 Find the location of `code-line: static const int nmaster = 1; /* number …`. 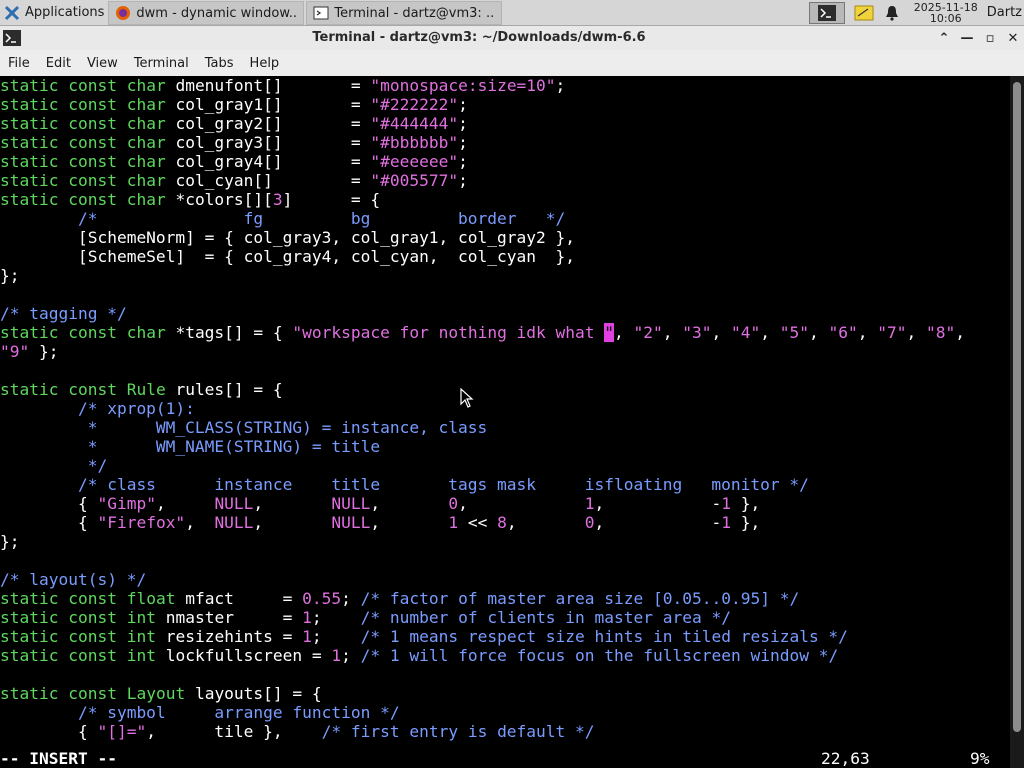

code-line: static const int nmaster = 1; /* number … is located at coordinates (365, 617).